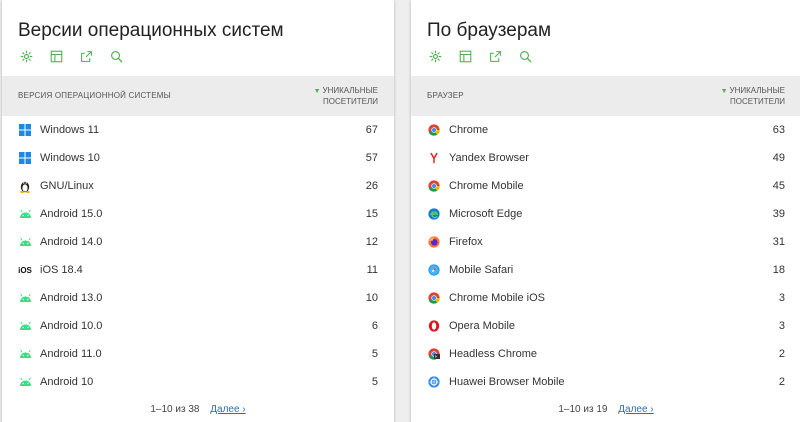 This screenshot has width=800, height=422. Describe the element at coordinates (605, 270) in the screenshot. I see `browser-table-row: Mobile Safari 18` at that location.